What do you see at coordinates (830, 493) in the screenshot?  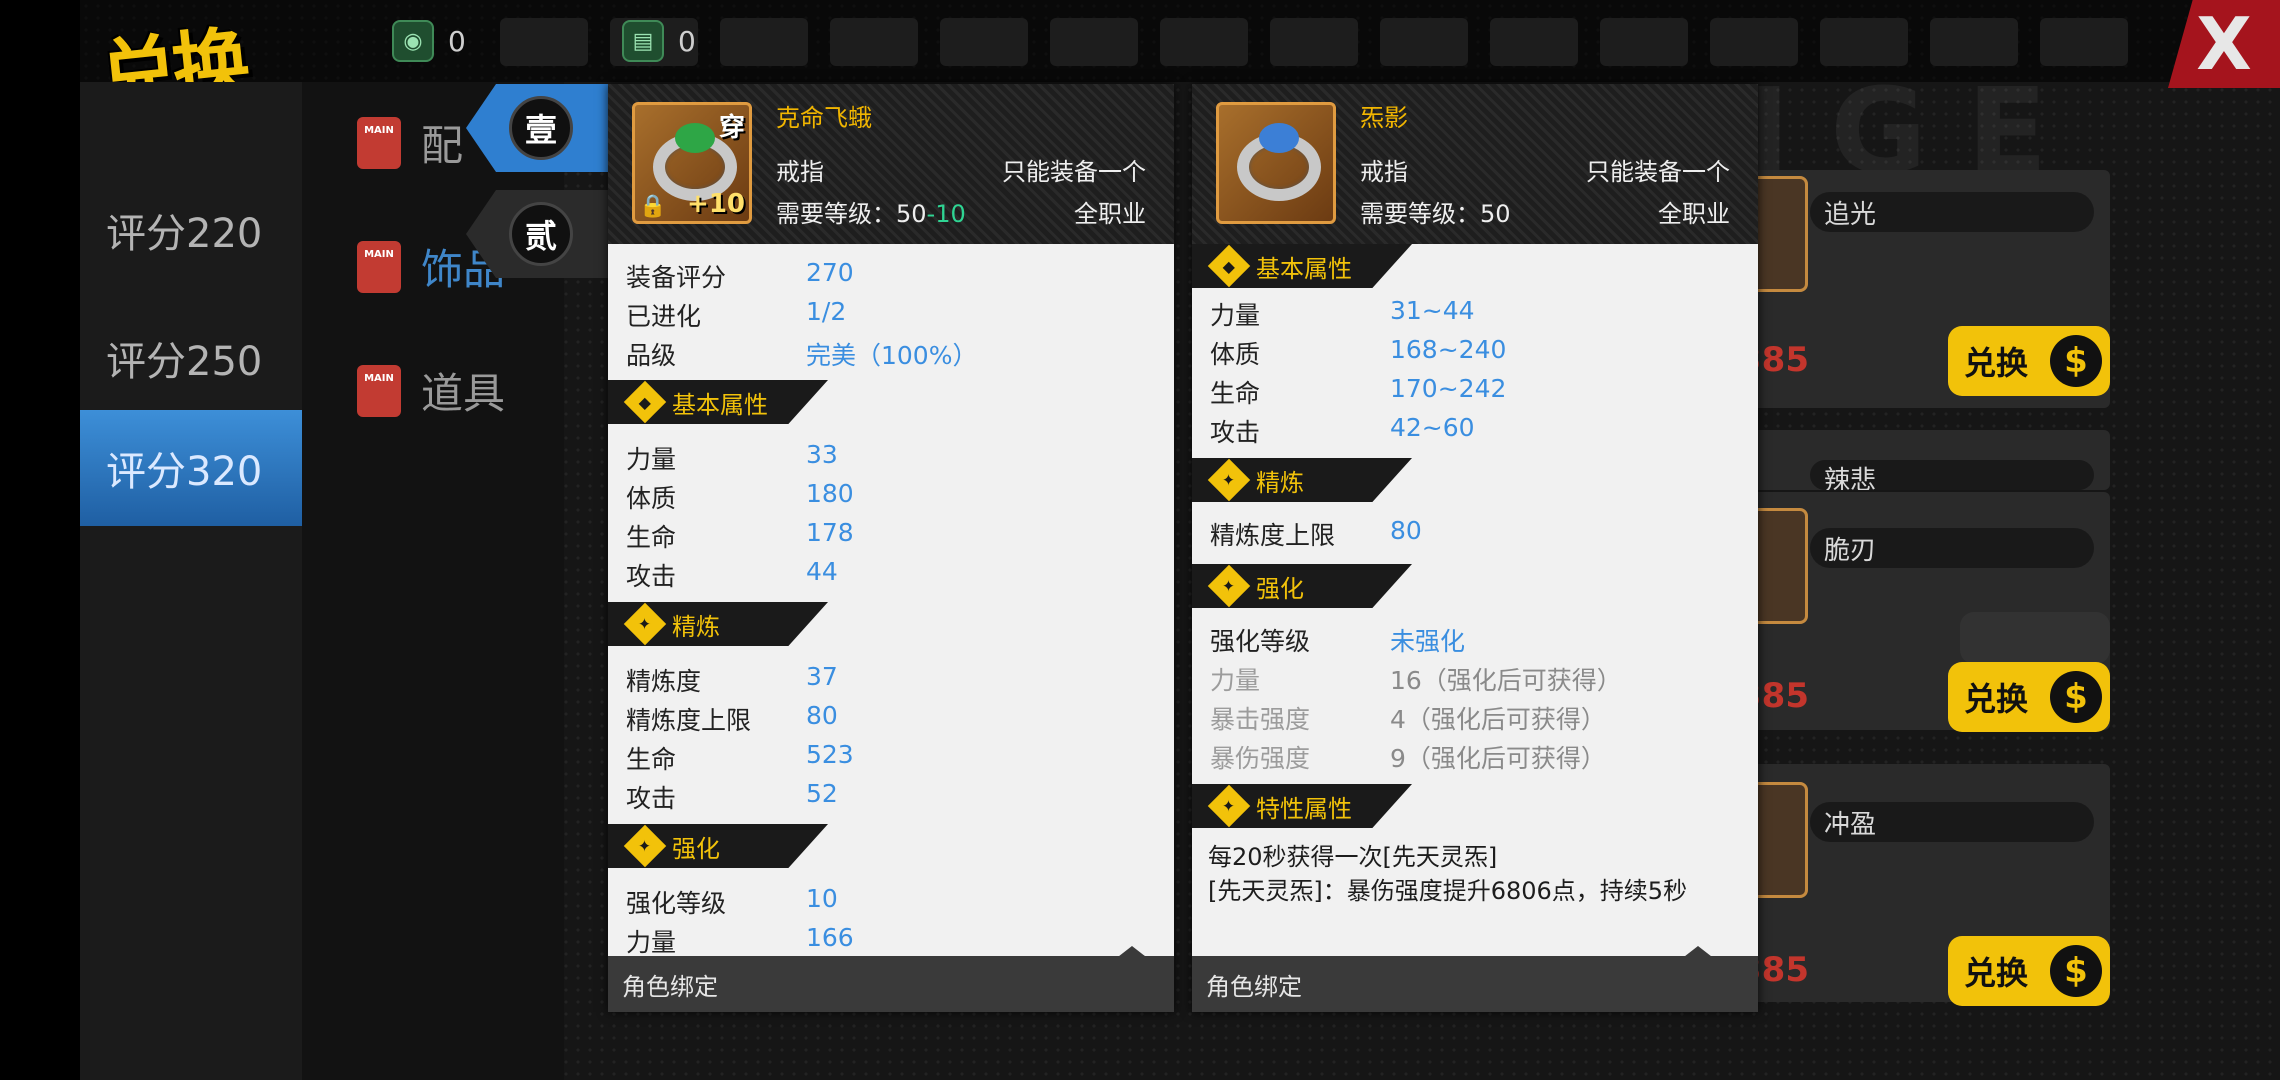 I see `stat-value: 180` at bounding box center [830, 493].